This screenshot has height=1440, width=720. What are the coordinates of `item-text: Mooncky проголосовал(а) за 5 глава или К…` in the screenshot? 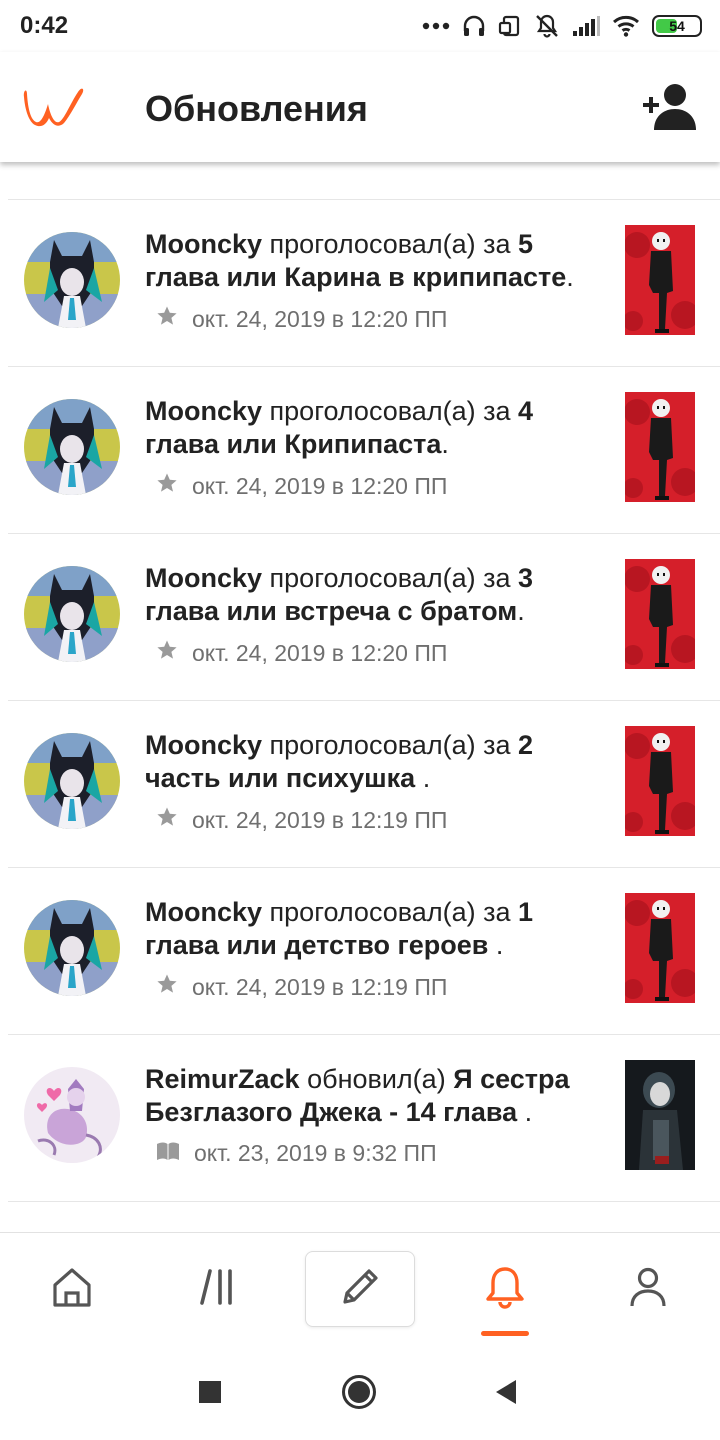 It's located at (362, 261).